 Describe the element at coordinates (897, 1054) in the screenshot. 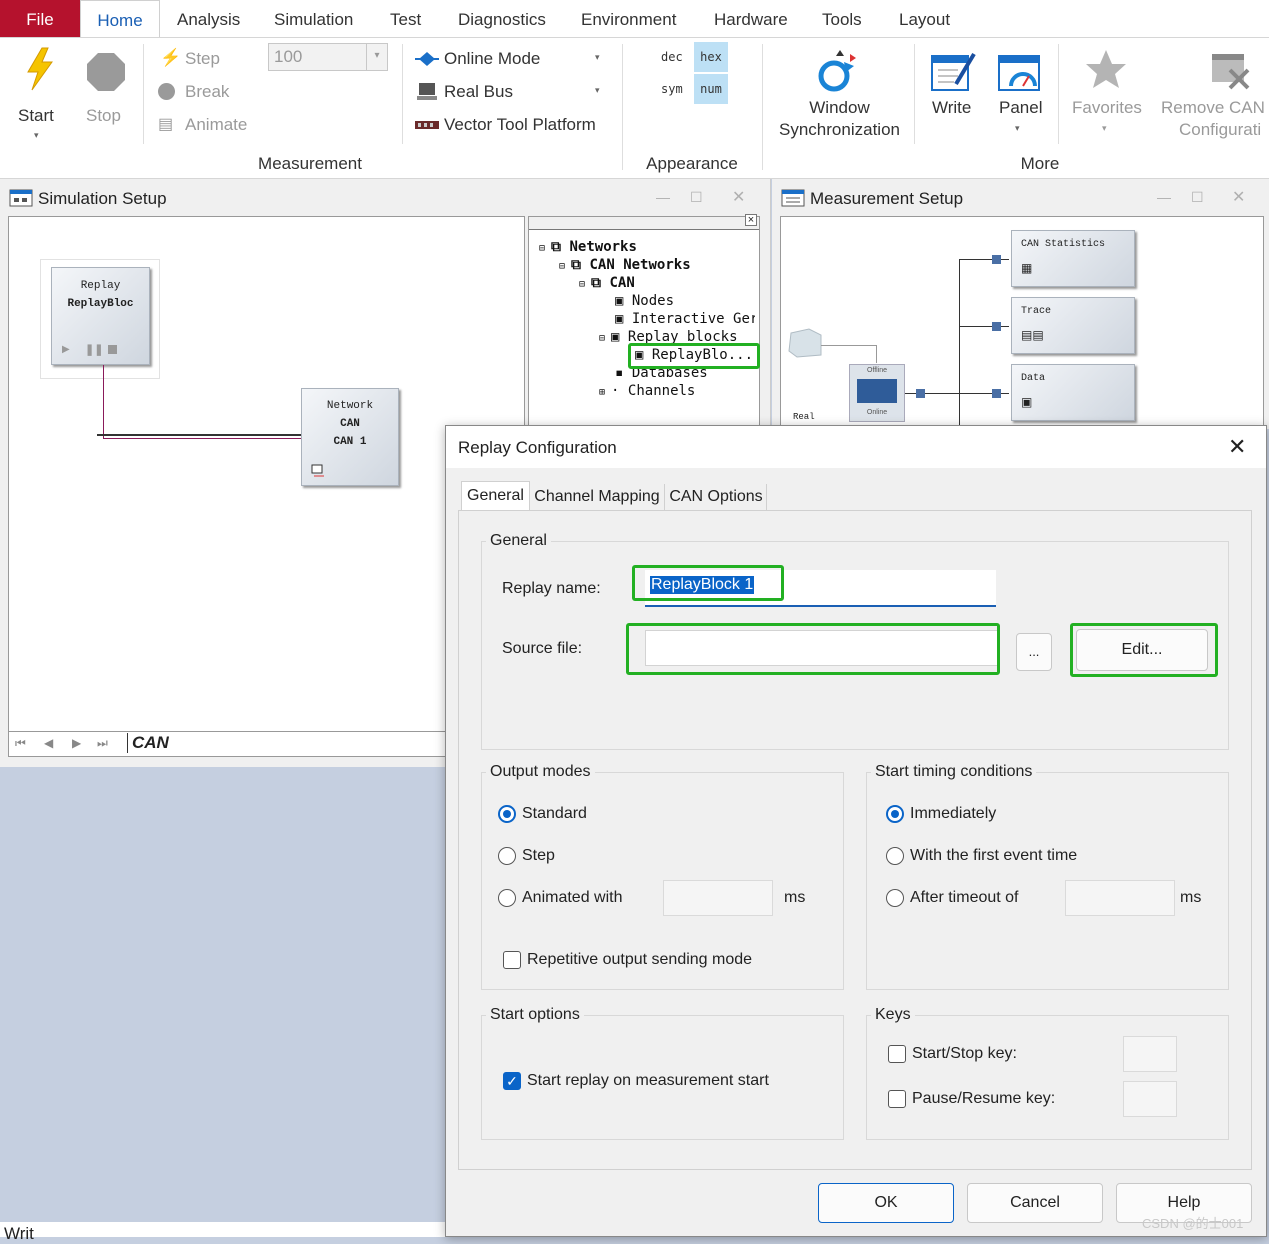

I see `start-stop-key-checkbox` at that location.